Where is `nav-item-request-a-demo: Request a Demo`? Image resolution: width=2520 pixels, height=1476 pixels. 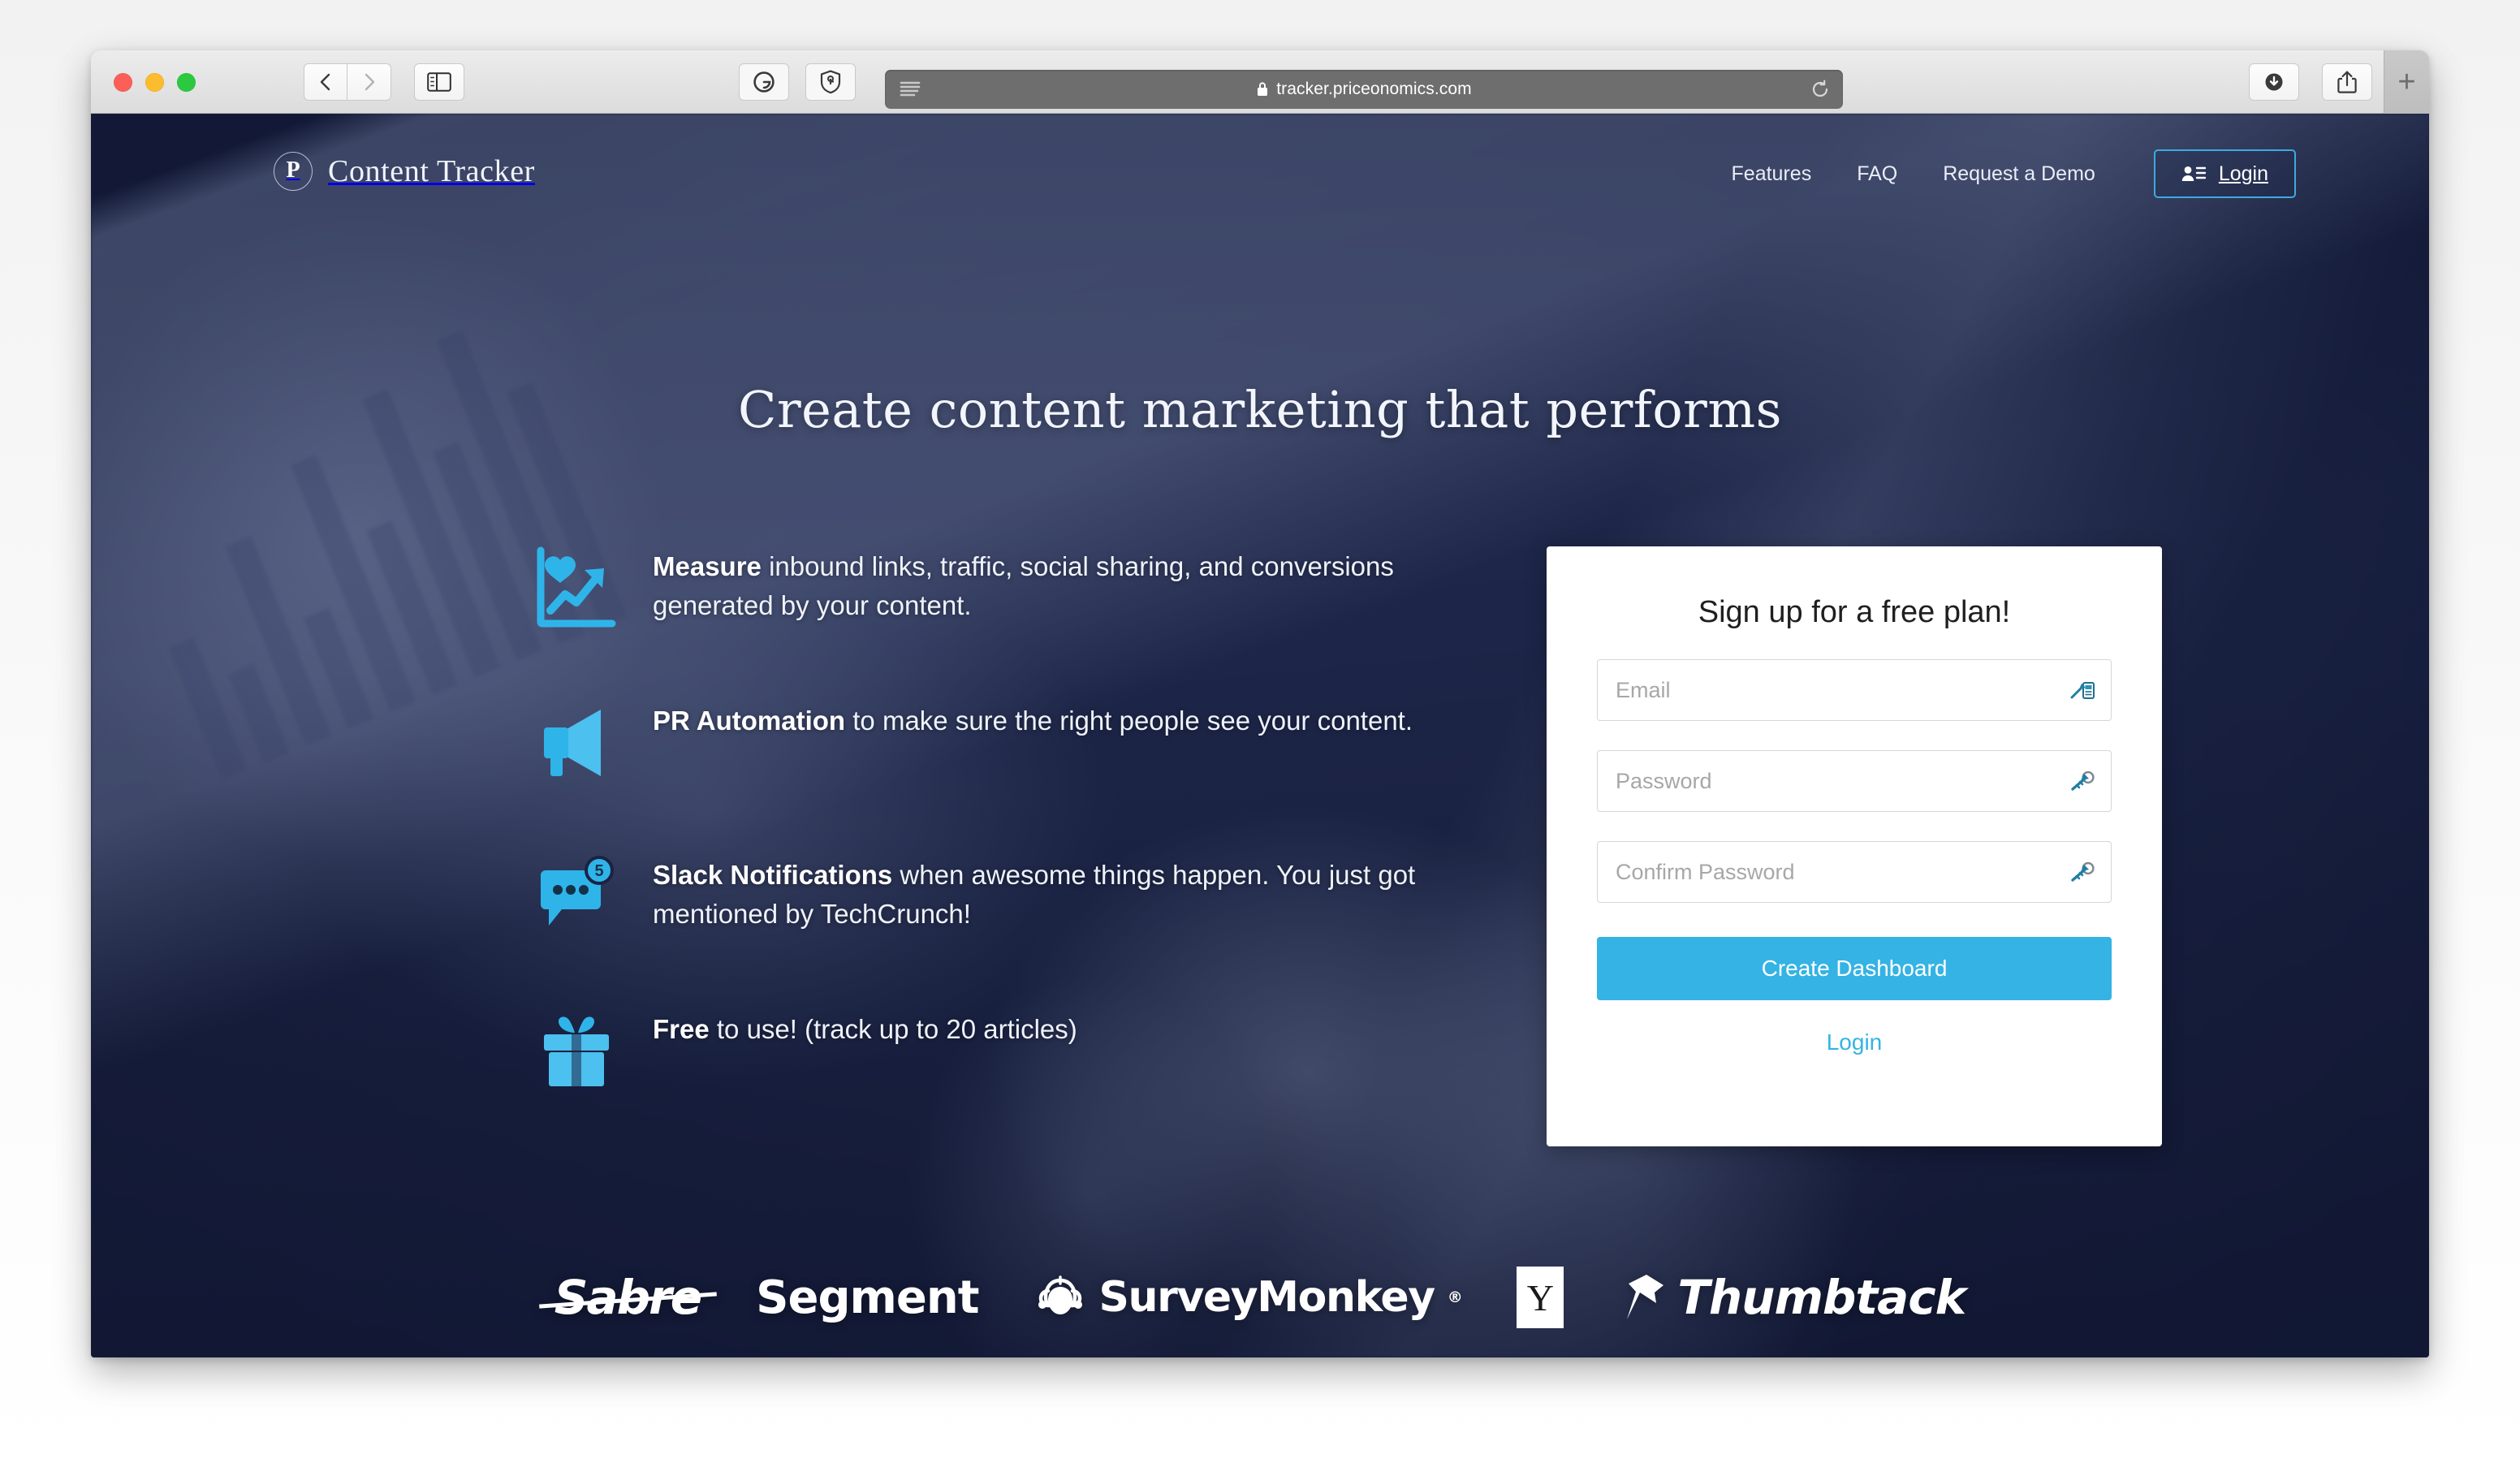
nav-item-request-a-demo: Request a Demo is located at coordinates (2019, 174).